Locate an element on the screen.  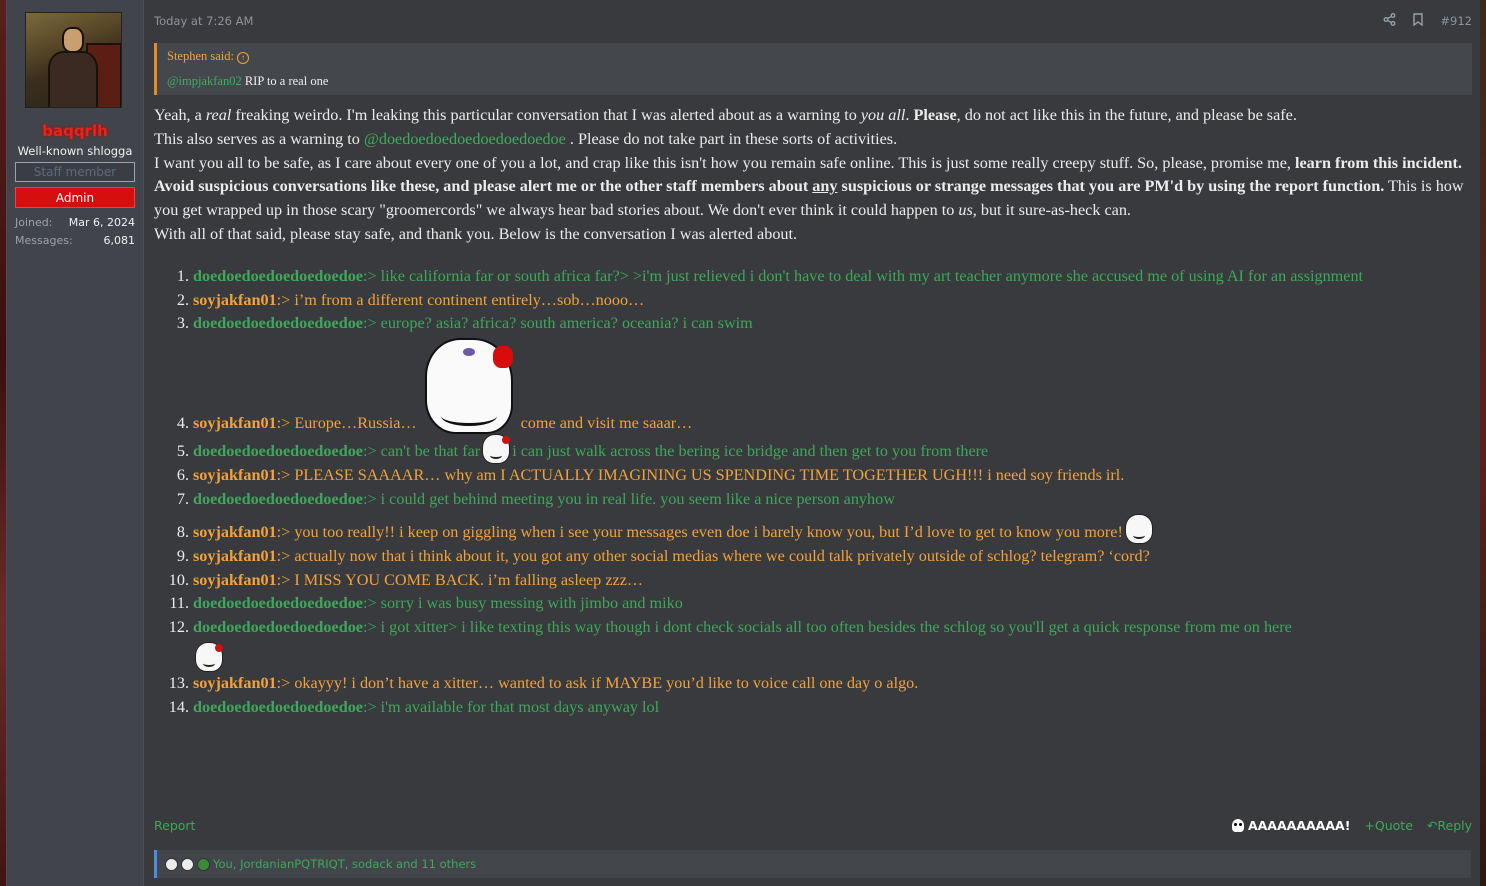
staff-member-banner: Staff member is located at coordinates (75, 172).